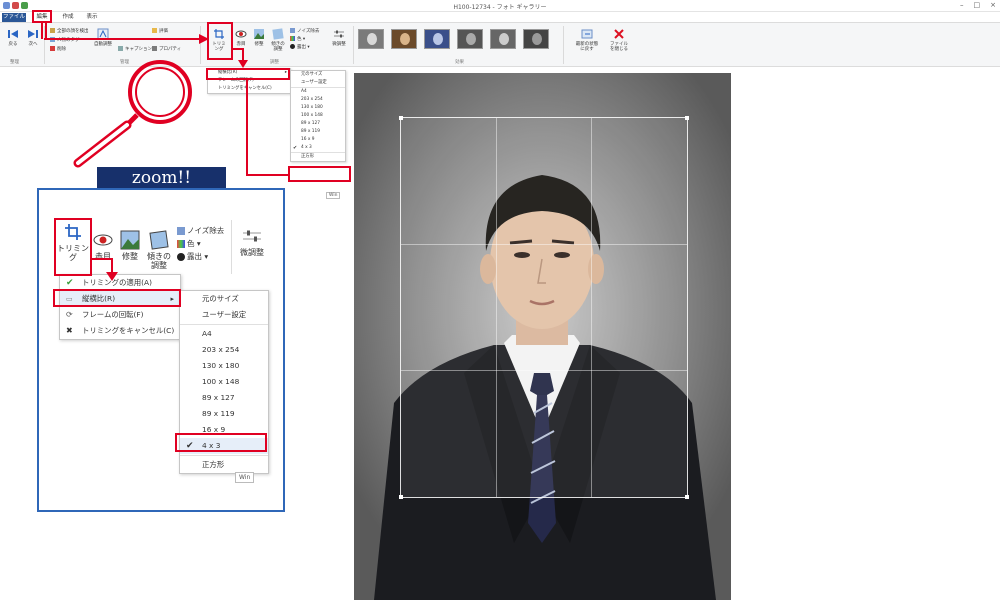 The width and height of the screenshot is (1000, 600). I want to click on zoom-crop-cancel-label: トリミングをキャンセル(C), so click(128, 330).